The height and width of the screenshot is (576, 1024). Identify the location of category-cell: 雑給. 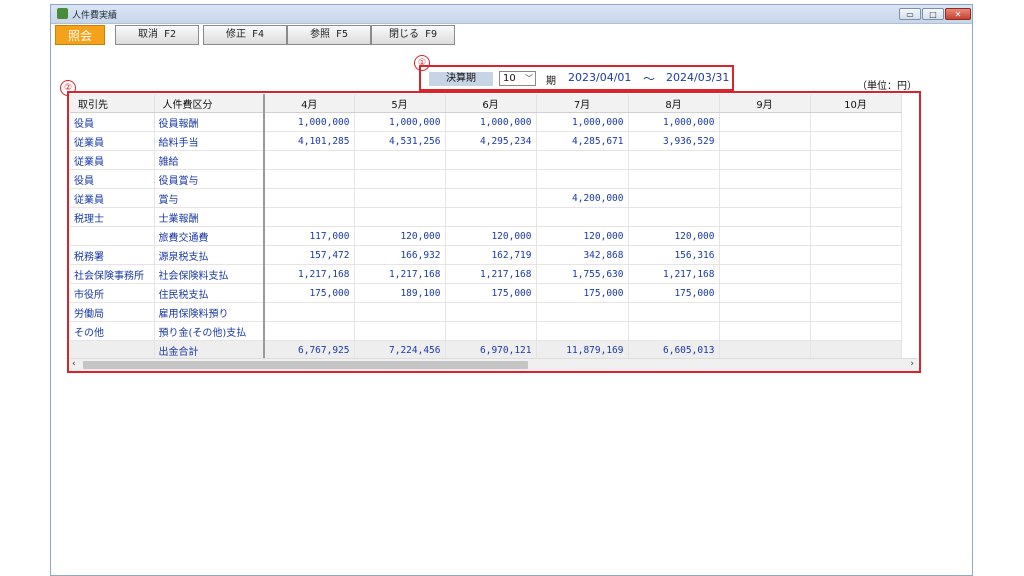
(209, 160).